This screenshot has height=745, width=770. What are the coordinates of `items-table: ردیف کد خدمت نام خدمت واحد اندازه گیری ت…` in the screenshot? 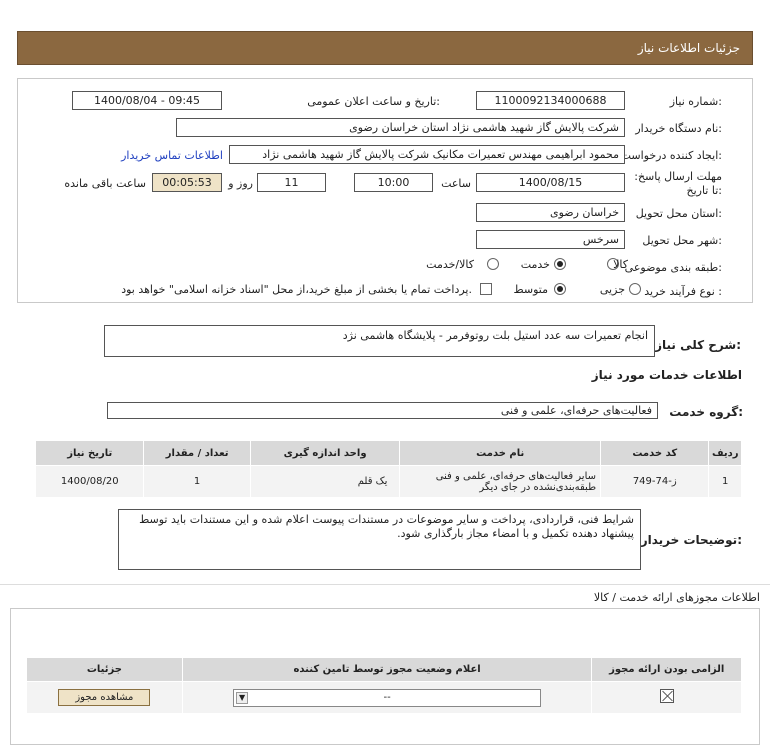 It's located at (388, 469).